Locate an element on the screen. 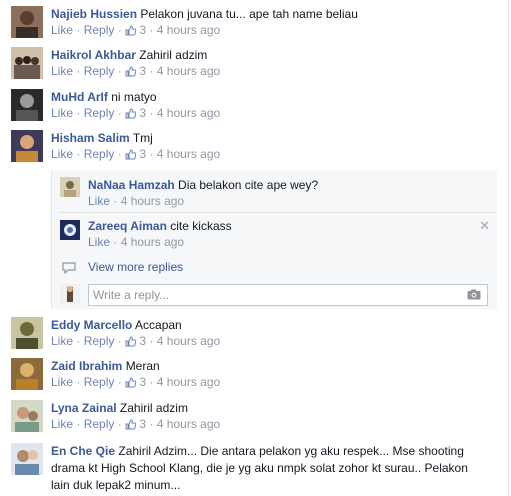 The image size is (511, 496). comment-author: MuHd ArIf is located at coordinates (79, 97).